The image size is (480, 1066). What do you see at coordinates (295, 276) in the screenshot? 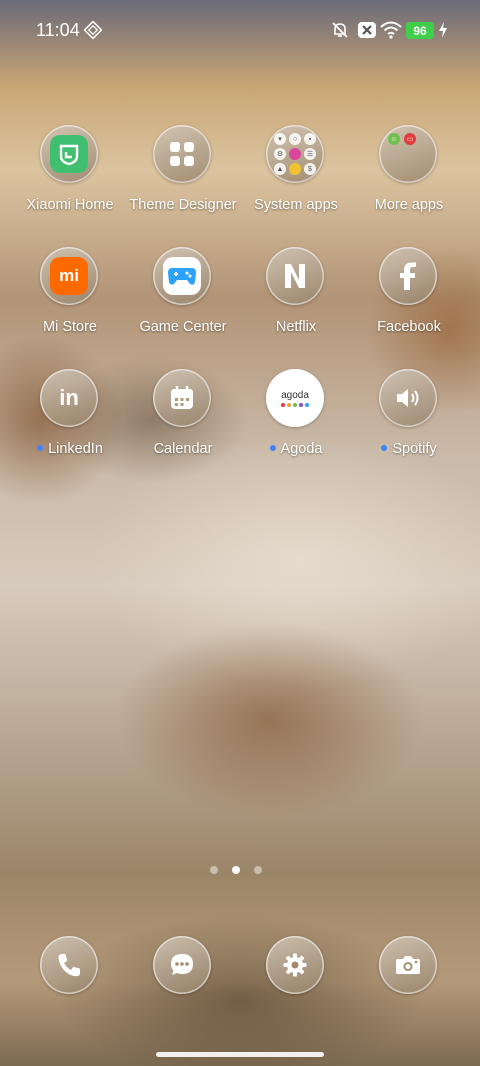
I see `netflix-icon` at bounding box center [295, 276].